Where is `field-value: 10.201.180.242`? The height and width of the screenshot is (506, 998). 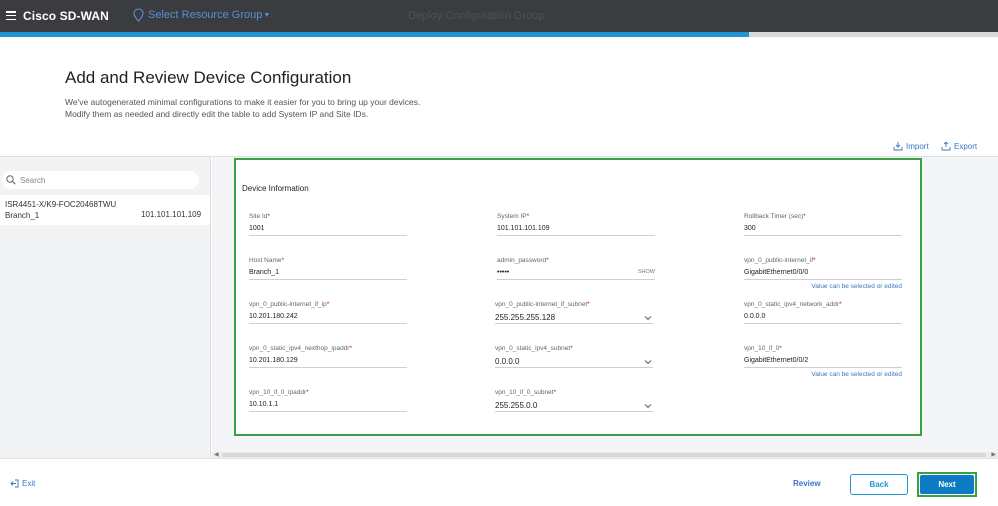
field-value: 10.201.180.242 is located at coordinates (328, 318).